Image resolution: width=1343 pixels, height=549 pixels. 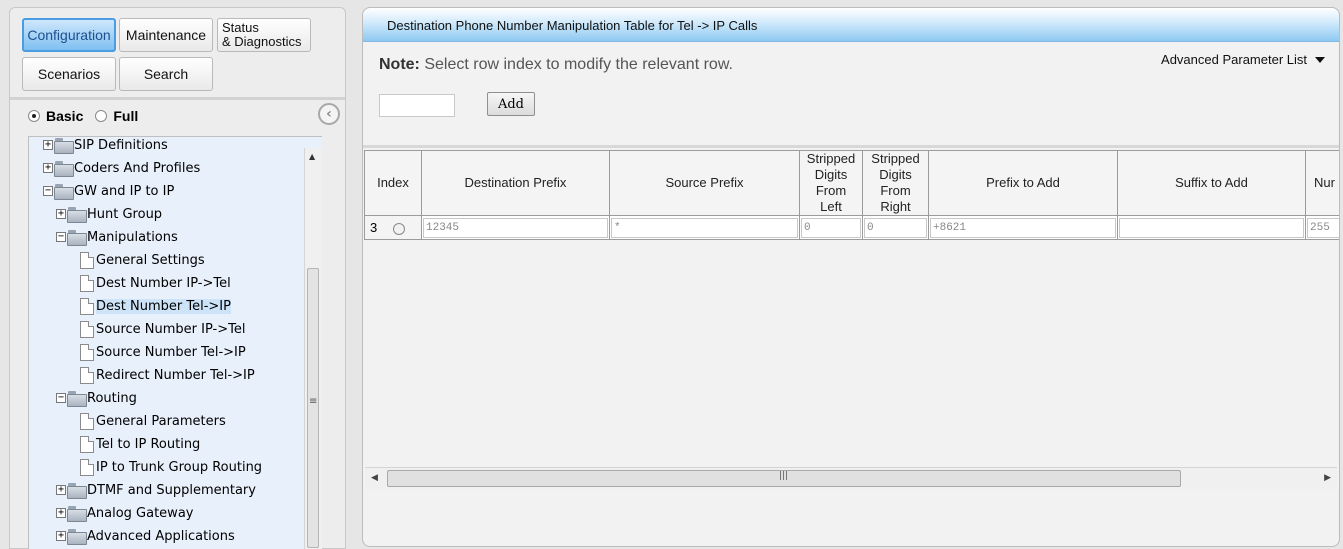 I want to click on table-horizontal-scrollbar: ◀ ||| ▶, so click(x=851, y=478).